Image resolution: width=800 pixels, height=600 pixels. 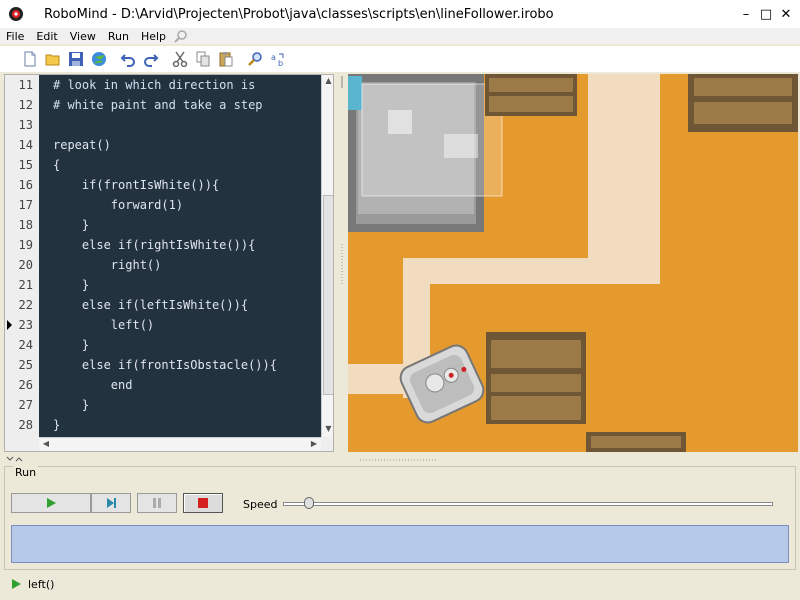 What do you see at coordinates (314, 443) in the screenshot?
I see `scroll-right-icon: ▶` at bounding box center [314, 443].